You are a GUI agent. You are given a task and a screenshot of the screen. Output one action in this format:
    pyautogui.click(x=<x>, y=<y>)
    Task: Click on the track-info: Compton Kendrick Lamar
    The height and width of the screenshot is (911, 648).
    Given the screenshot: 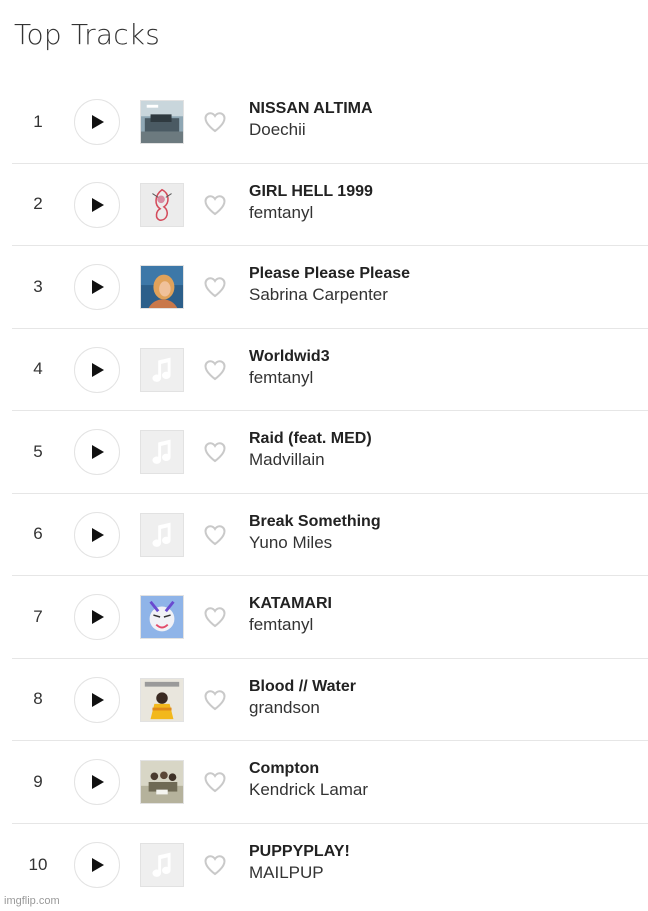 What is the action you would take?
    pyautogui.click(x=439, y=780)
    